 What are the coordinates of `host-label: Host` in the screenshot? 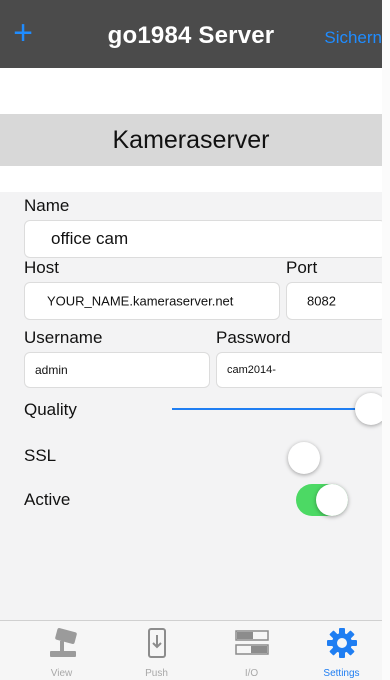 It's located at (41, 267).